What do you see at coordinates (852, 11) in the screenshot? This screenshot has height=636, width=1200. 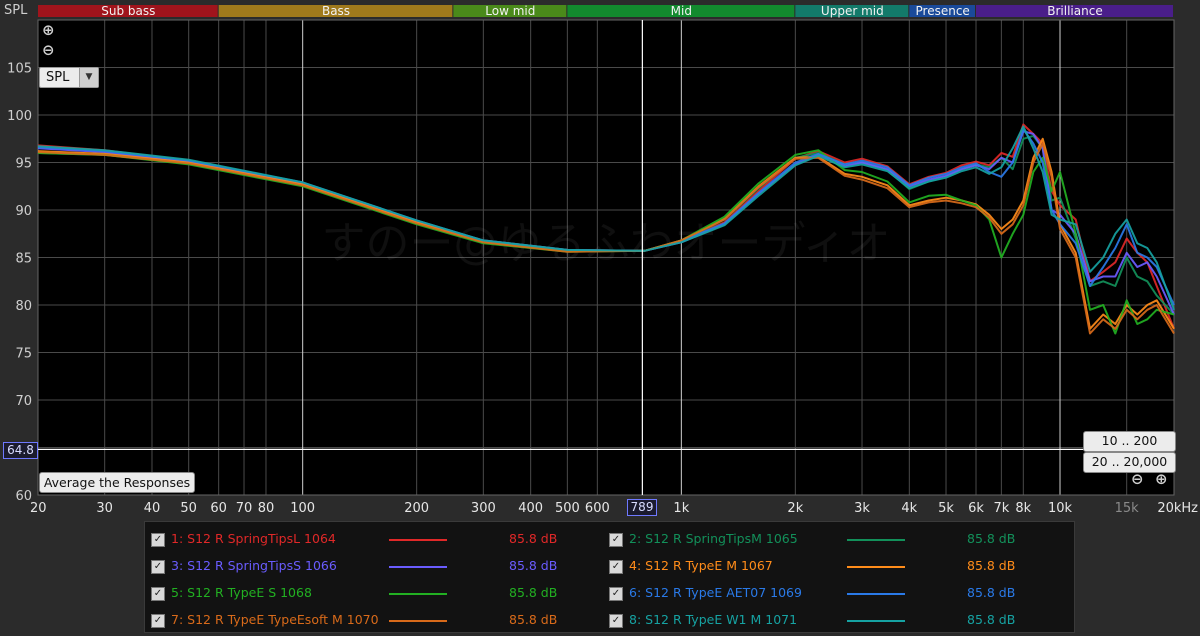 I see `band-label: Upper mid` at bounding box center [852, 11].